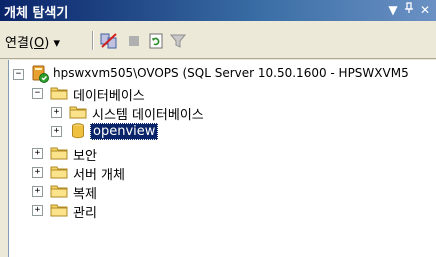 Image resolution: width=436 pixels, height=257 pixels. What do you see at coordinates (36, 13) in the screenshot?
I see `panel-title: 개체 탐색기` at bounding box center [36, 13].